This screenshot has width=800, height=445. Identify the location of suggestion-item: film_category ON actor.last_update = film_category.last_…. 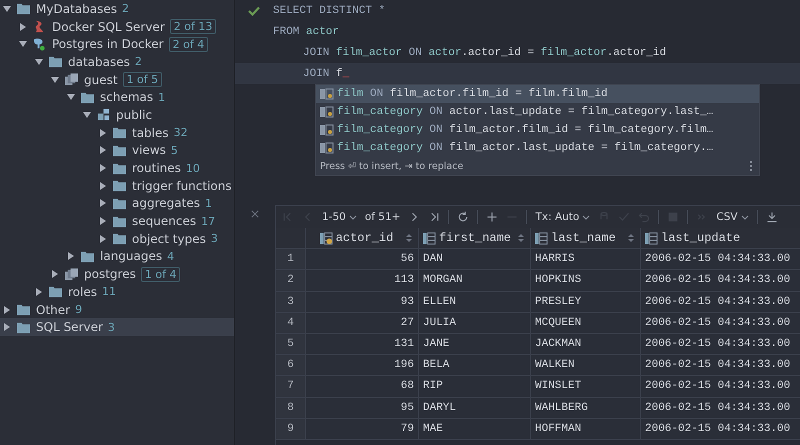
(537, 112).